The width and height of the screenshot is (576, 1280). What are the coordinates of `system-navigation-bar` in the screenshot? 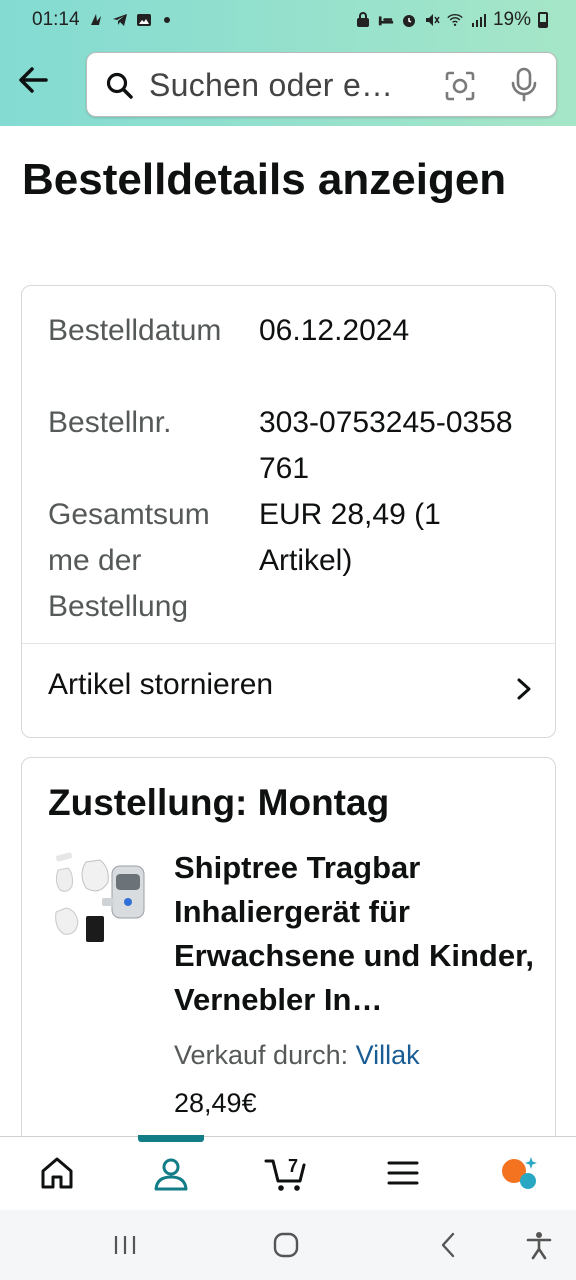 It's located at (288, 1245).